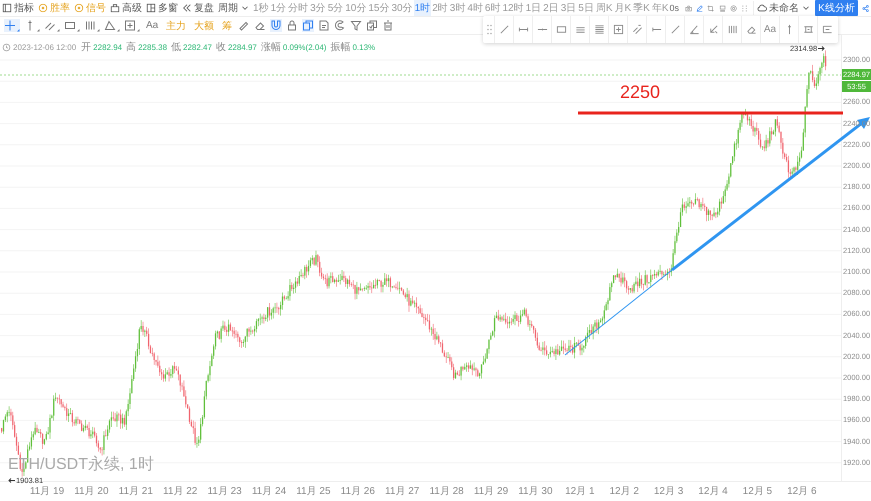  I want to click on lock-icon, so click(292, 25).